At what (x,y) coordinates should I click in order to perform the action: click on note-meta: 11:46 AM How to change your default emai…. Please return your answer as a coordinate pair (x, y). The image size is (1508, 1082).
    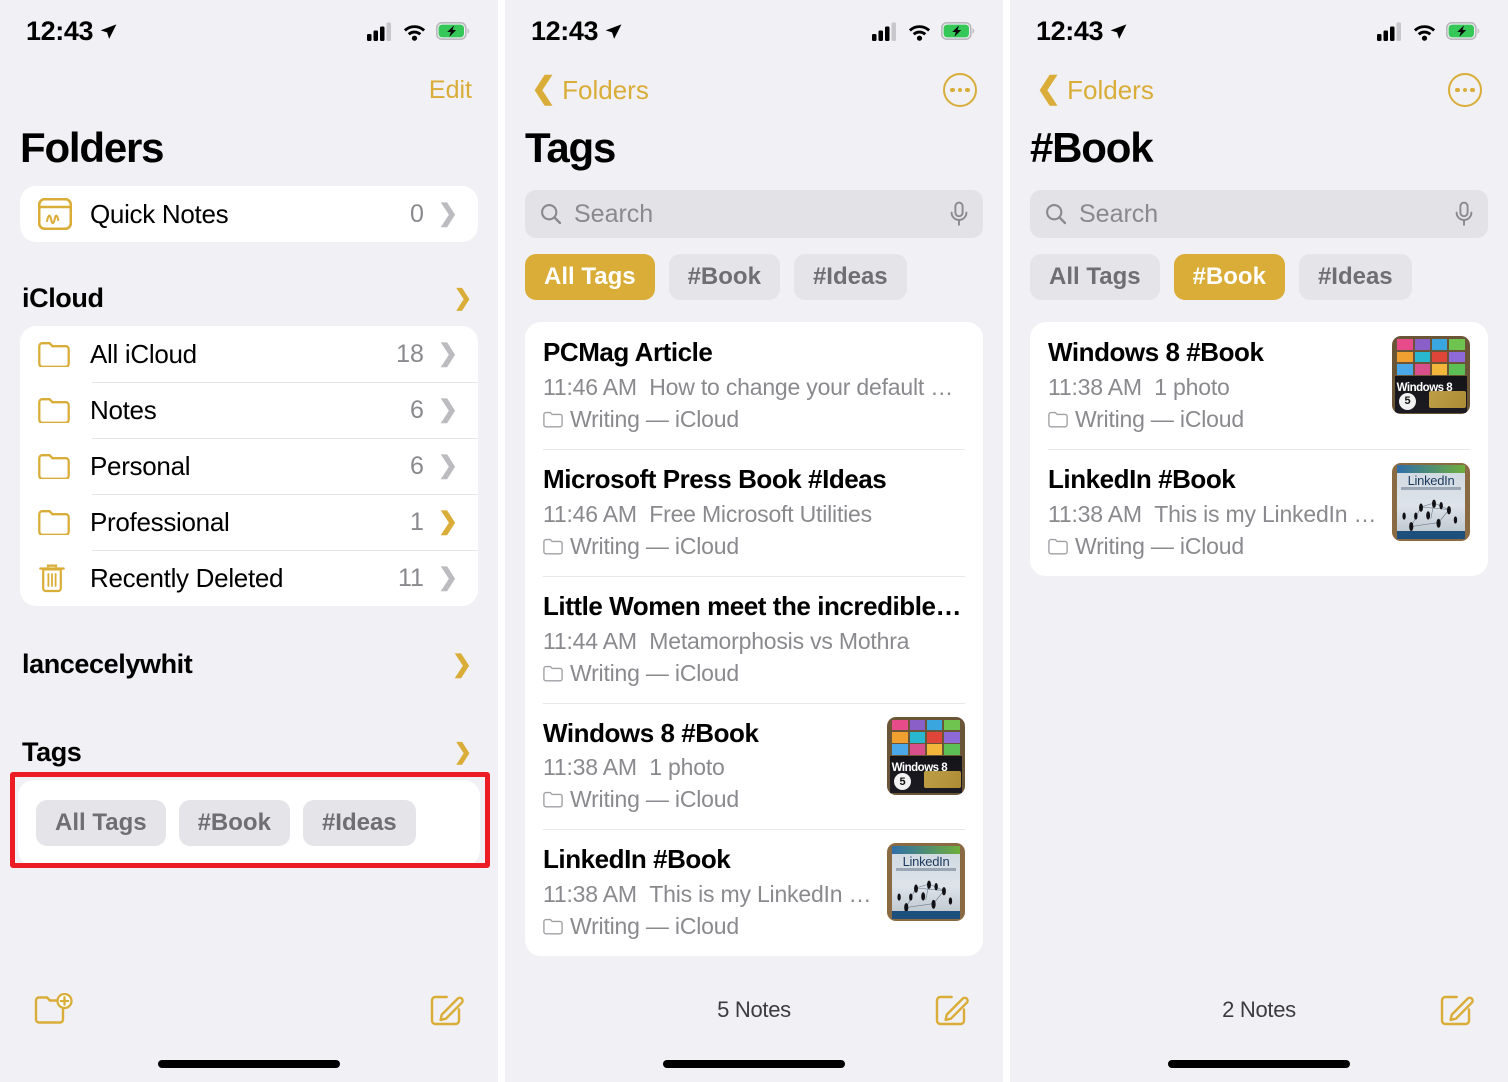
    Looking at the image, I should click on (754, 387).